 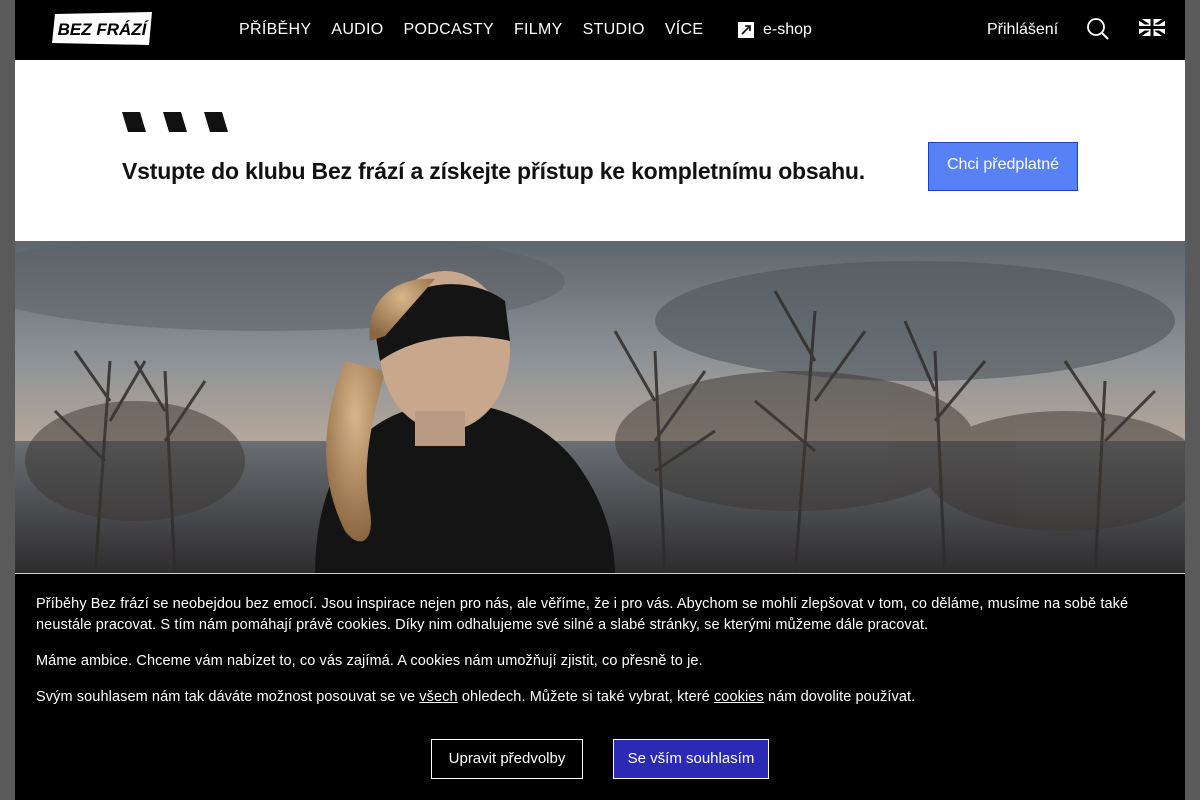 I want to click on bez-frazi-logo: BEZ FRÁZÍ, so click(x=102, y=28).